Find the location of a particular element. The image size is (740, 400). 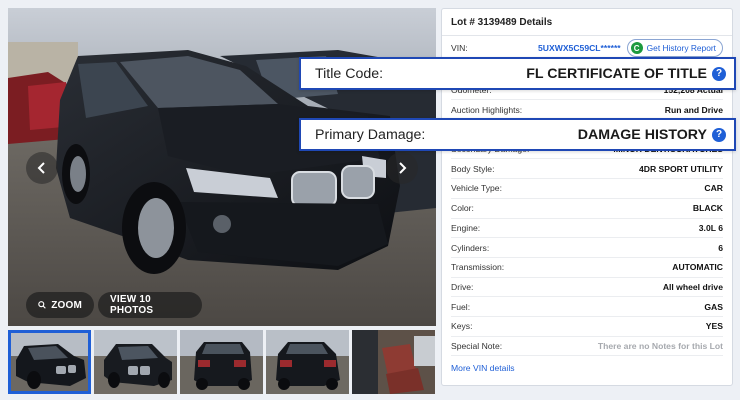

detail-row-fuel: Fuel: GAS is located at coordinates (587, 307).